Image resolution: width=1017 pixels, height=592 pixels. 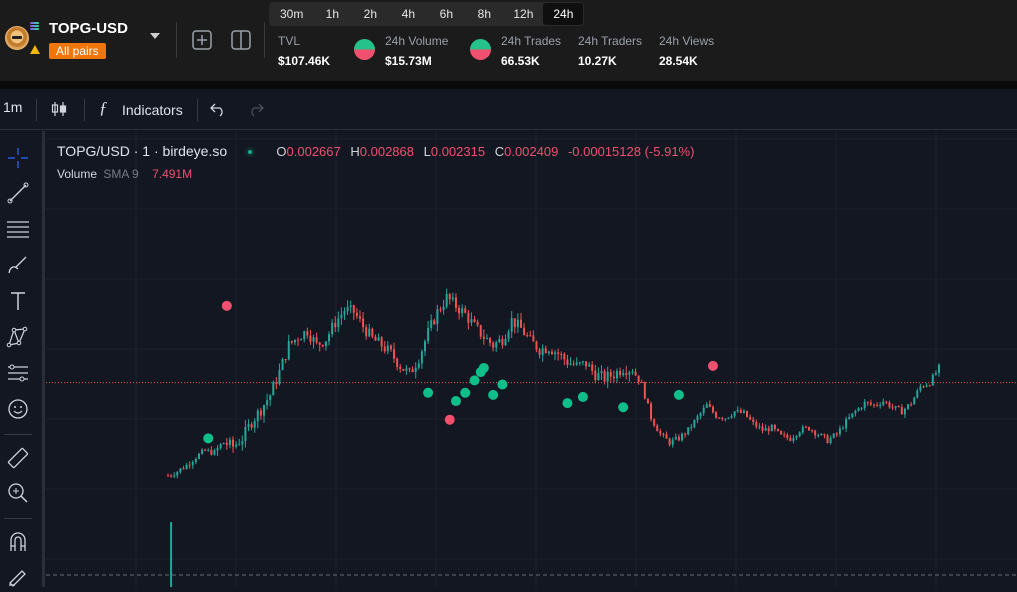 What do you see at coordinates (332, 14) in the screenshot?
I see `tab-1h: 1h` at bounding box center [332, 14].